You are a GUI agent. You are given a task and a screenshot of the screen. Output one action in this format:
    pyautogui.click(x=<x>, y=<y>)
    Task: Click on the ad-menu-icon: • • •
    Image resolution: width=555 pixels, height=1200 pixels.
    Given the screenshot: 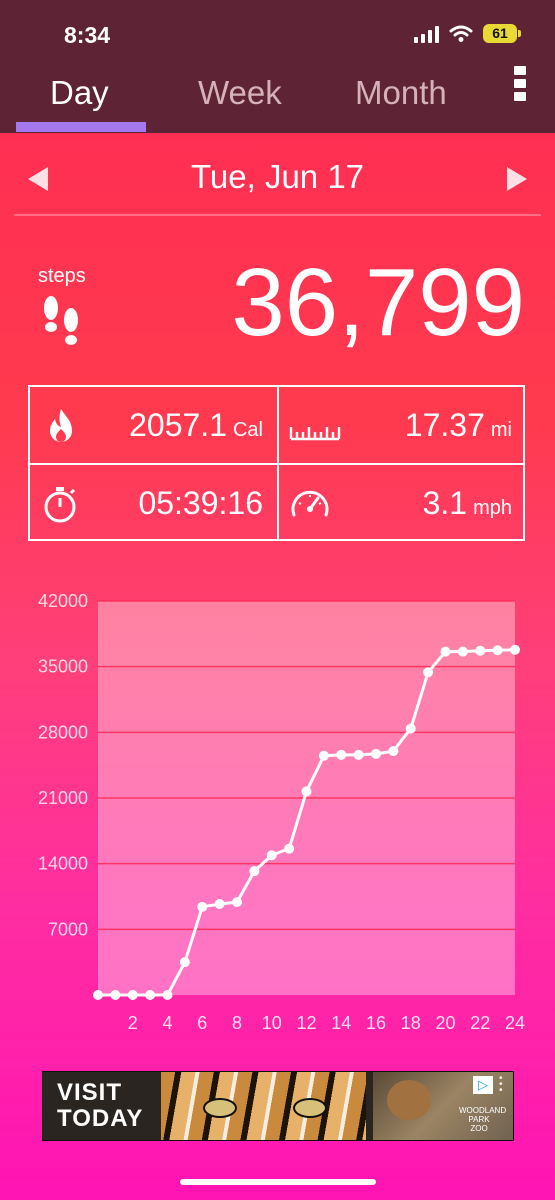 What is the action you would take?
    pyautogui.click(x=502, y=1085)
    